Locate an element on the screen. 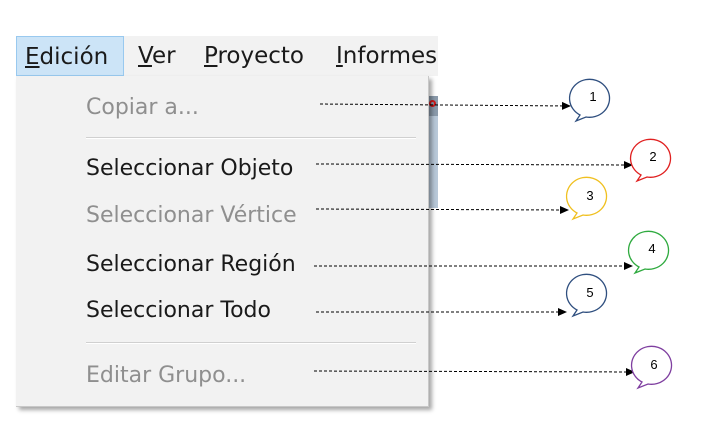 This screenshot has height=424, width=706. callout-4-number: 4 is located at coordinates (652, 248).